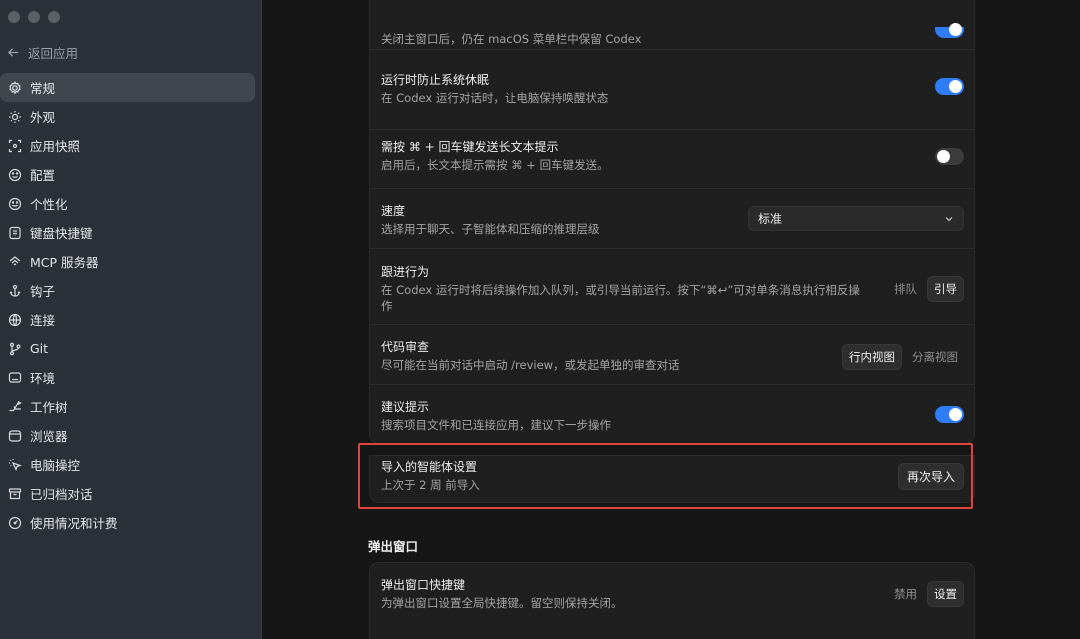 This screenshot has width=1080, height=639. What do you see at coordinates (856, 218) in the screenshot?
I see `speed-select: 标准` at bounding box center [856, 218].